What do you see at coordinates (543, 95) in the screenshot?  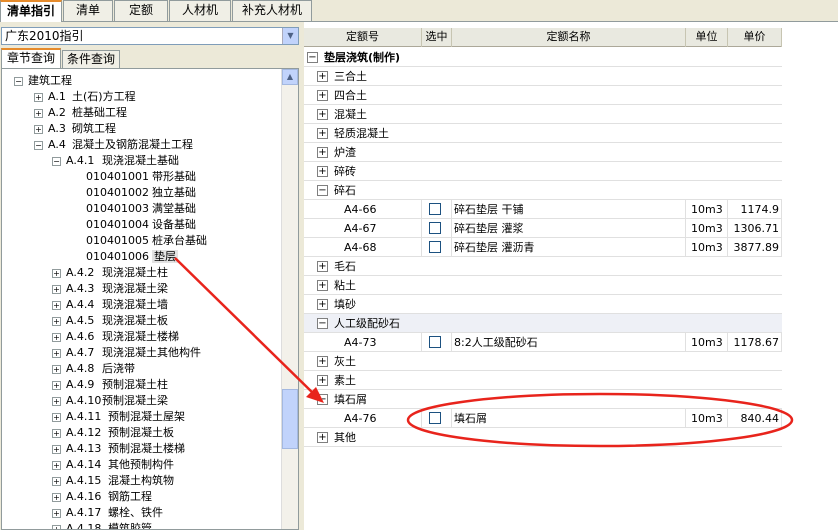 I see `group-row: + 四合土` at bounding box center [543, 95].